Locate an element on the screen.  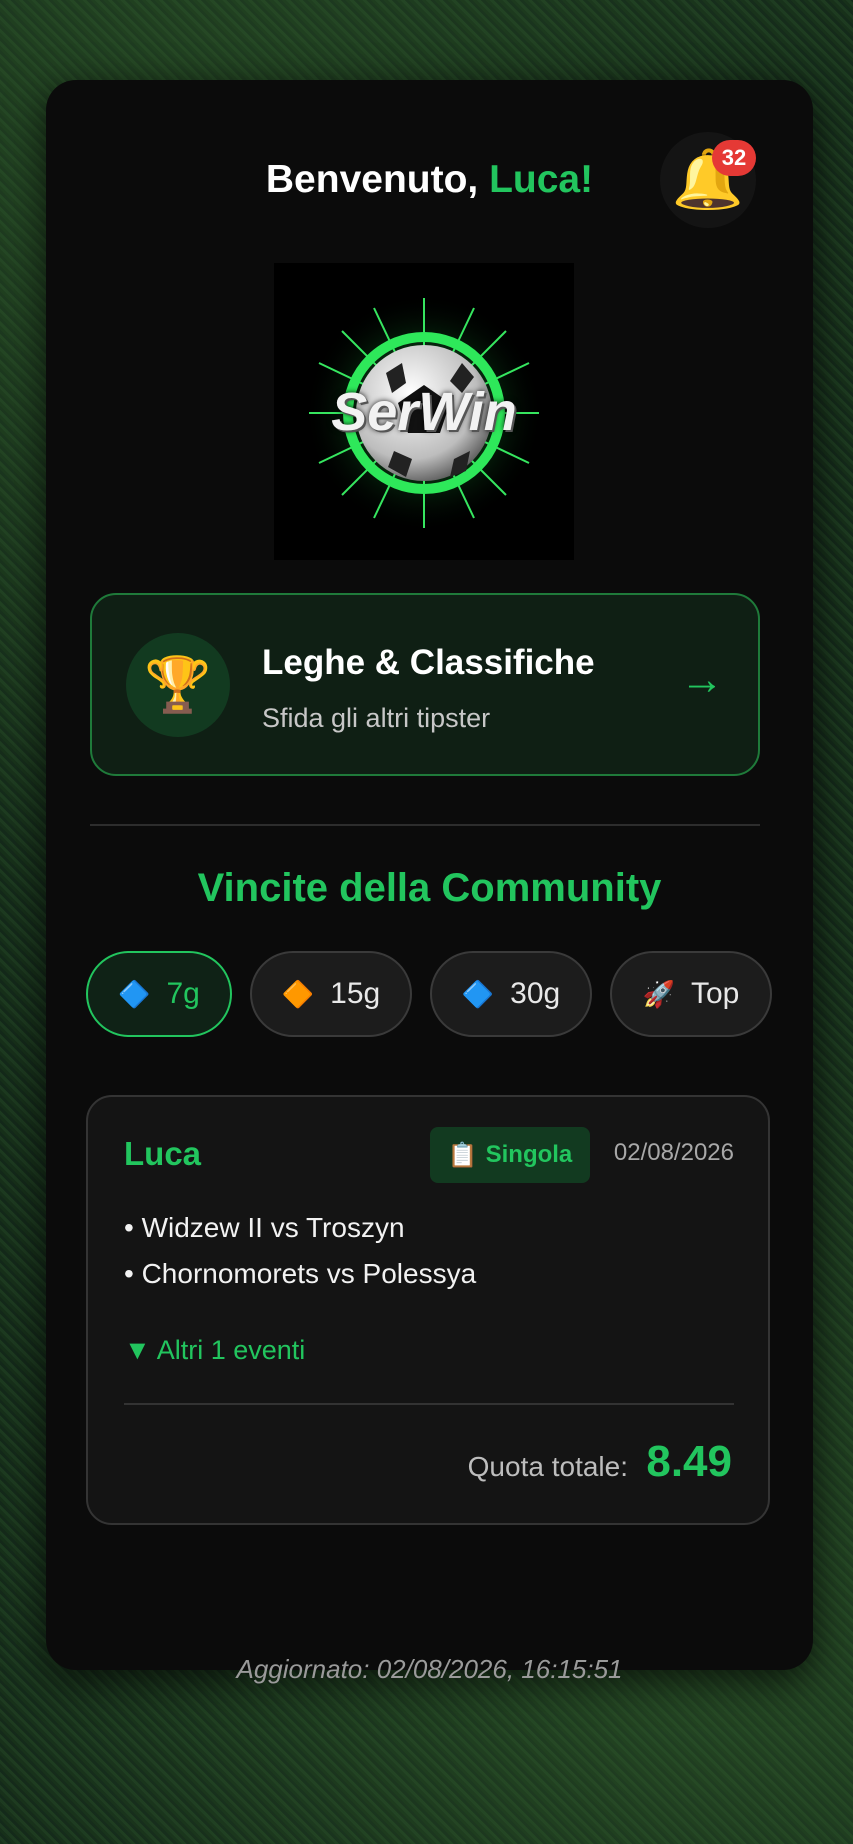
filter-label: 15g is located at coordinates (355, 993).